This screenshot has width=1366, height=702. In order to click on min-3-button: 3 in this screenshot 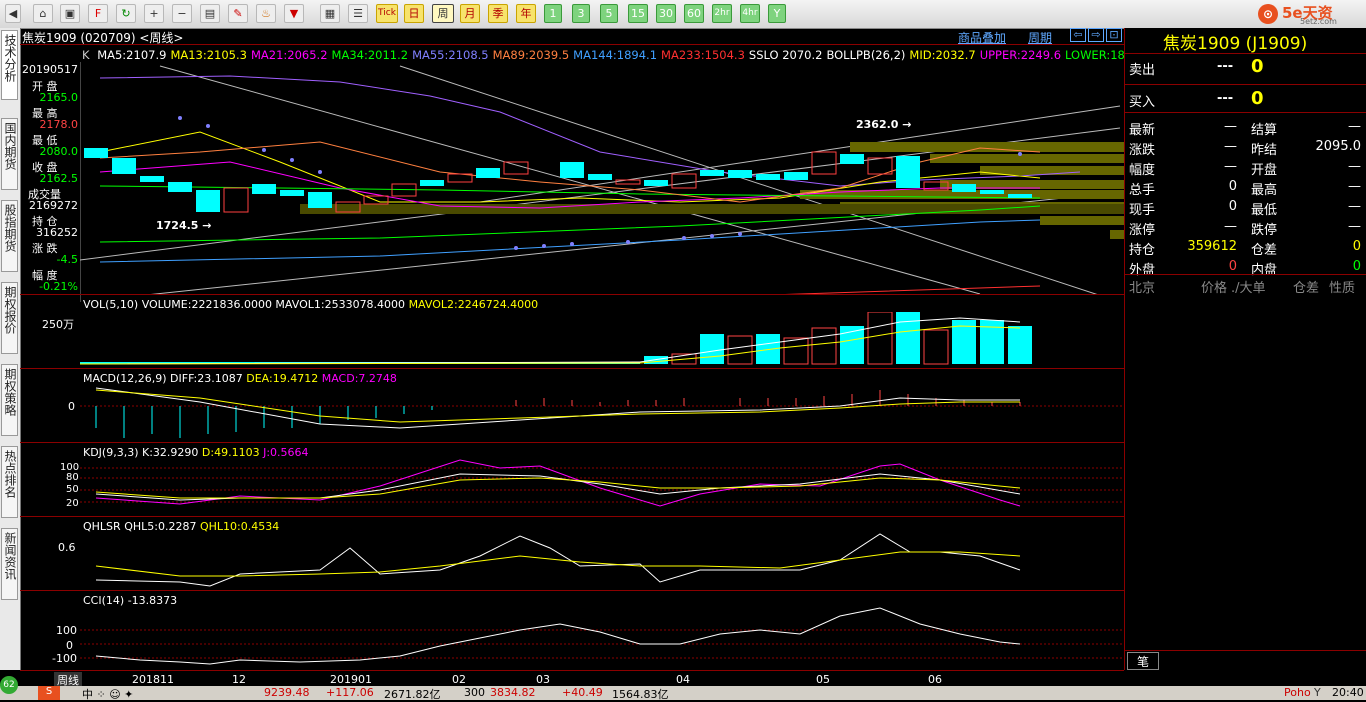, I will do `click(581, 13)`.